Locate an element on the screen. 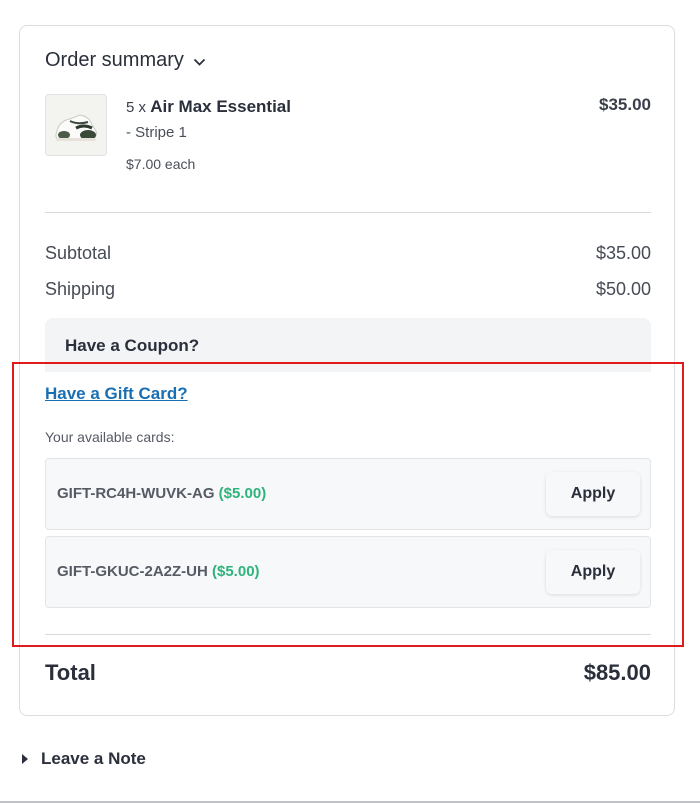  product-thumbnail is located at coordinates (76, 125).